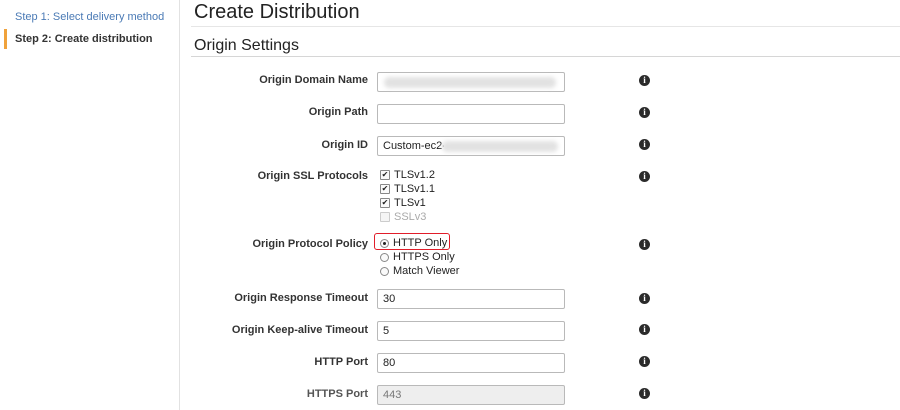 This screenshot has width=900, height=410. Describe the element at coordinates (471, 395) in the screenshot. I see `https-port-input` at that location.